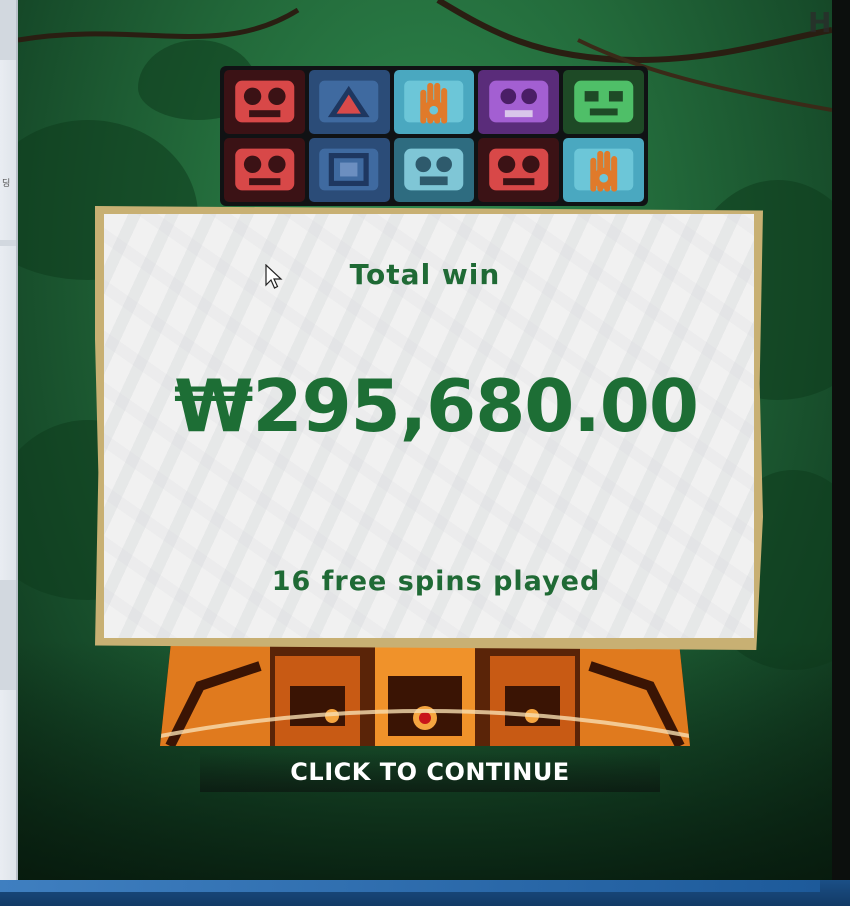  What do you see at coordinates (349, 102) in the screenshot?
I see `blue-triangle-icon` at bounding box center [349, 102].